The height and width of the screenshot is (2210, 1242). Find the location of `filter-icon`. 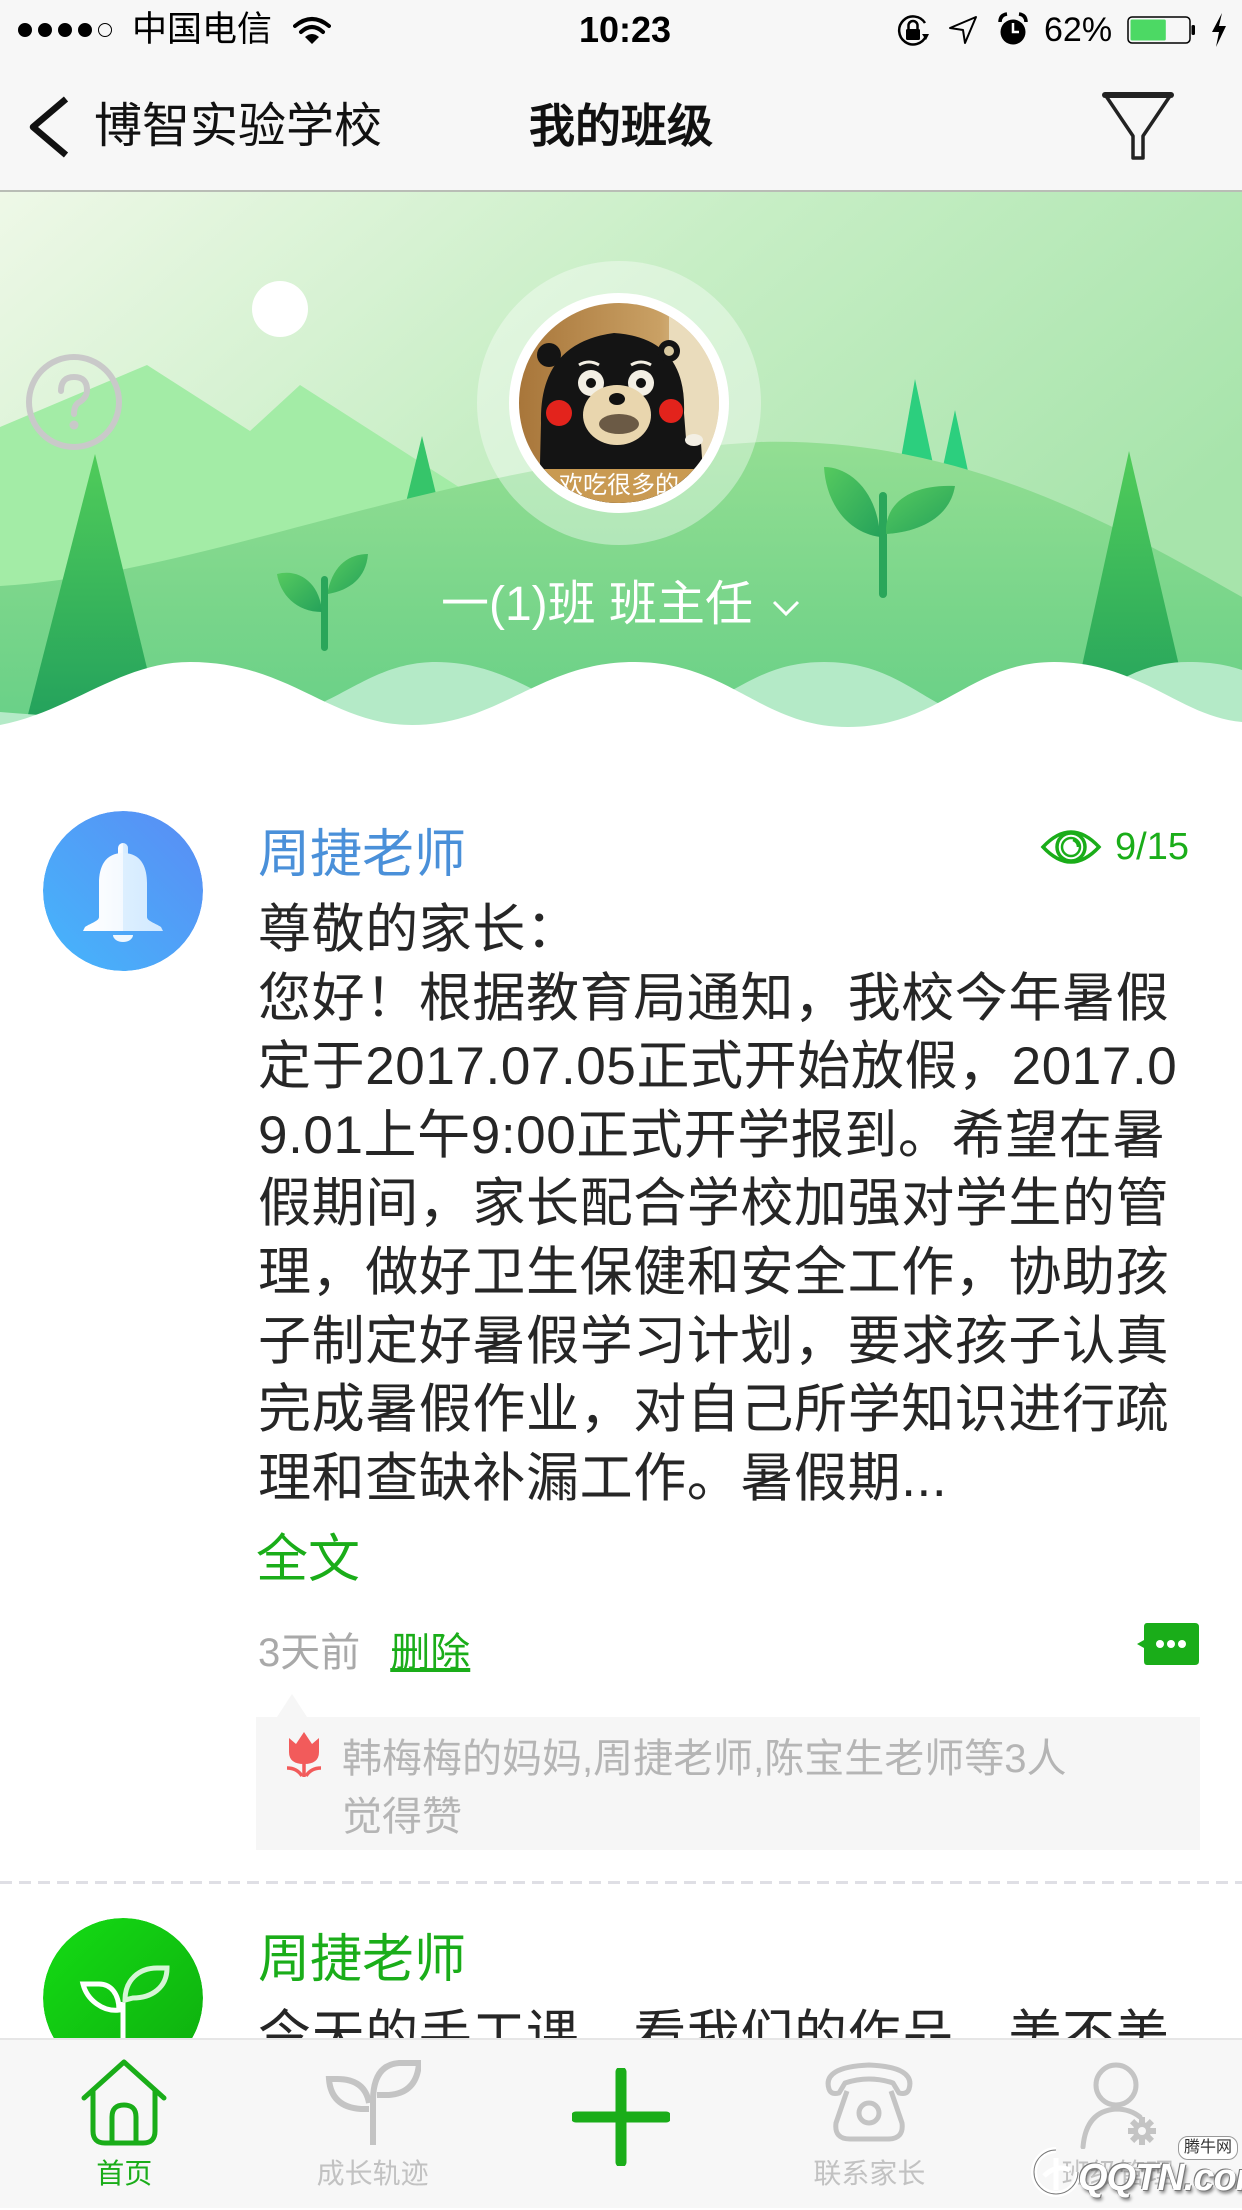

filter-icon is located at coordinates (1138, 126).